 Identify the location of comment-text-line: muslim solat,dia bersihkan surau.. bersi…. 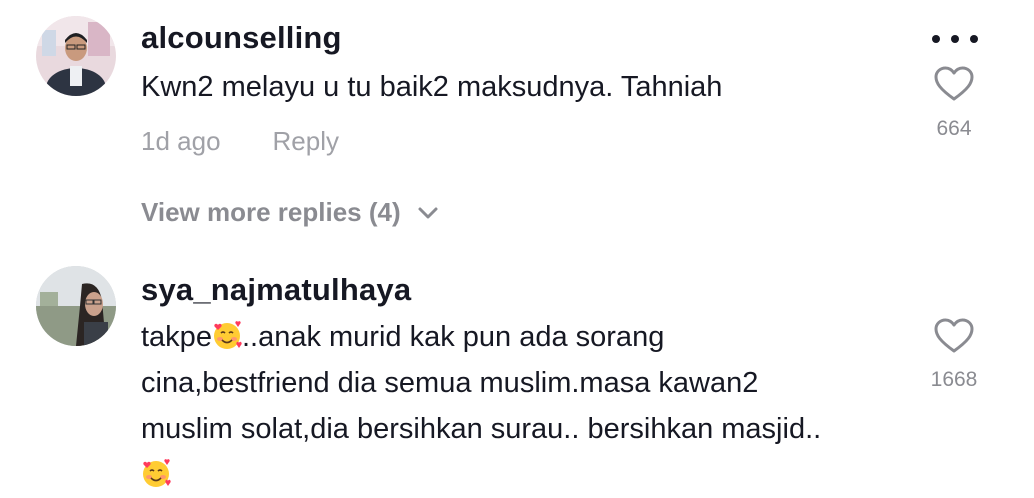
(481, 429).